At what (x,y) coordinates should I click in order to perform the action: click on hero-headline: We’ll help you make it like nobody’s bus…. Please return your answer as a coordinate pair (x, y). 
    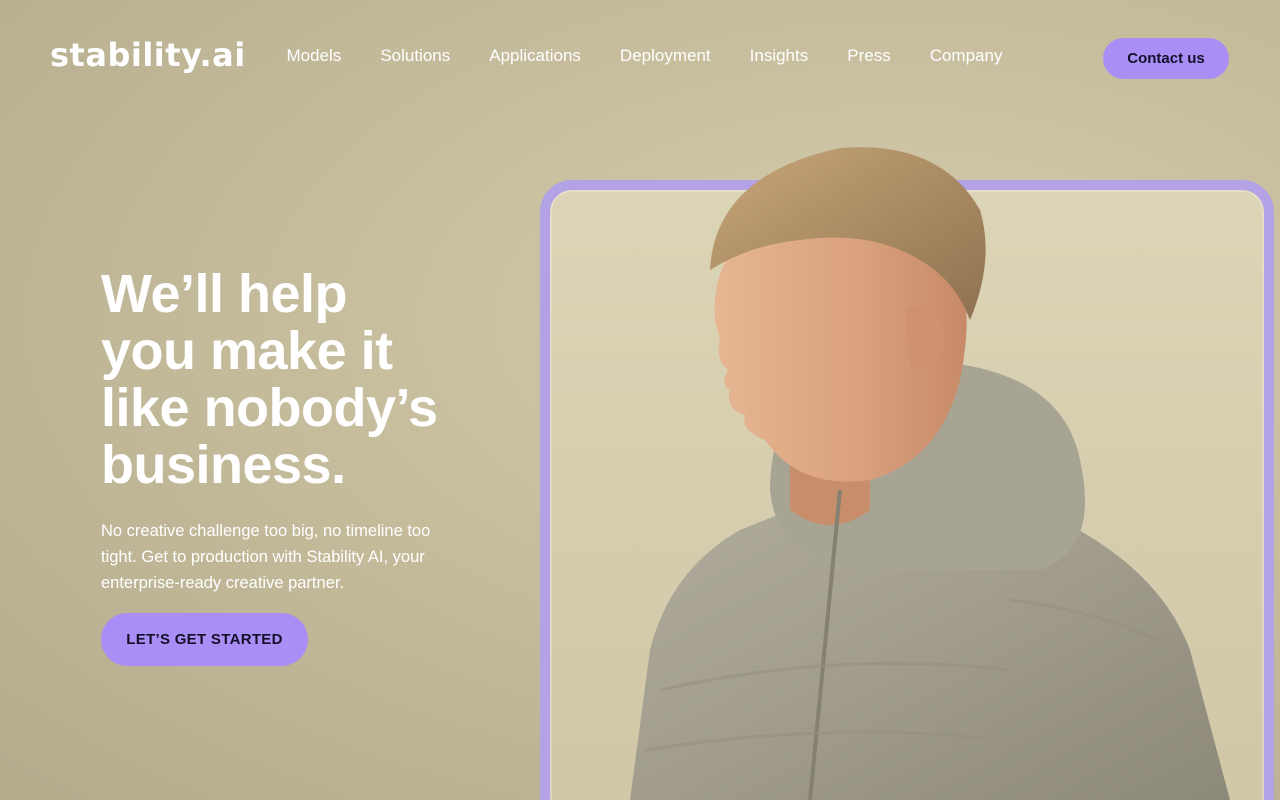
    Looking at the image, I should click on (301, 380).